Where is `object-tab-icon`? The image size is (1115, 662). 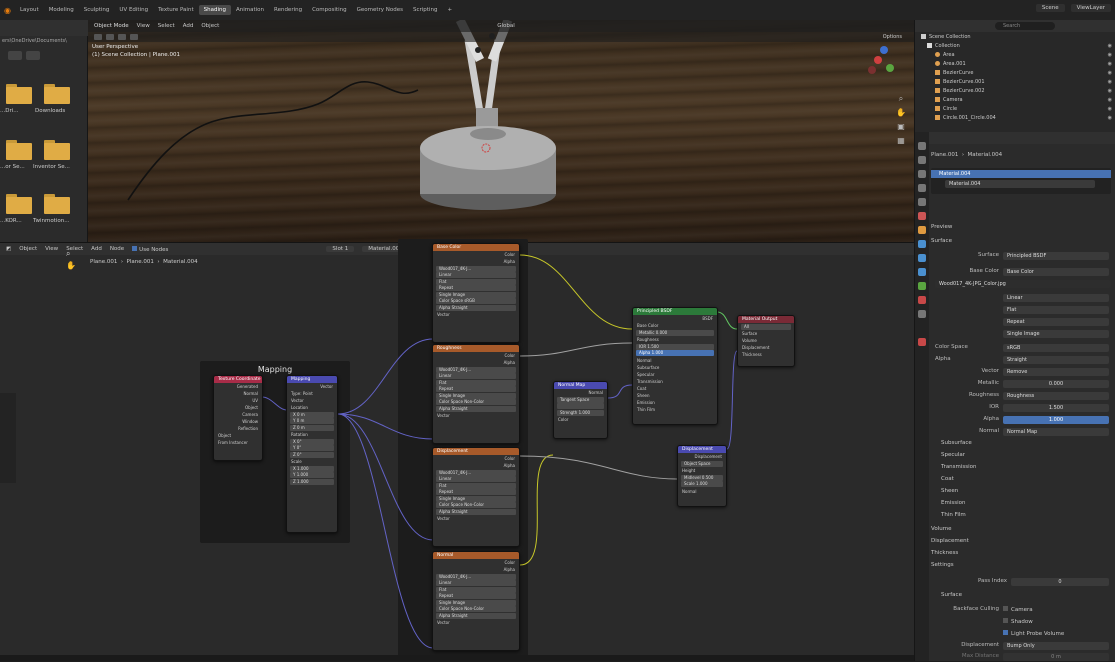
object-tab-icon is located at coordinates (922, 230).